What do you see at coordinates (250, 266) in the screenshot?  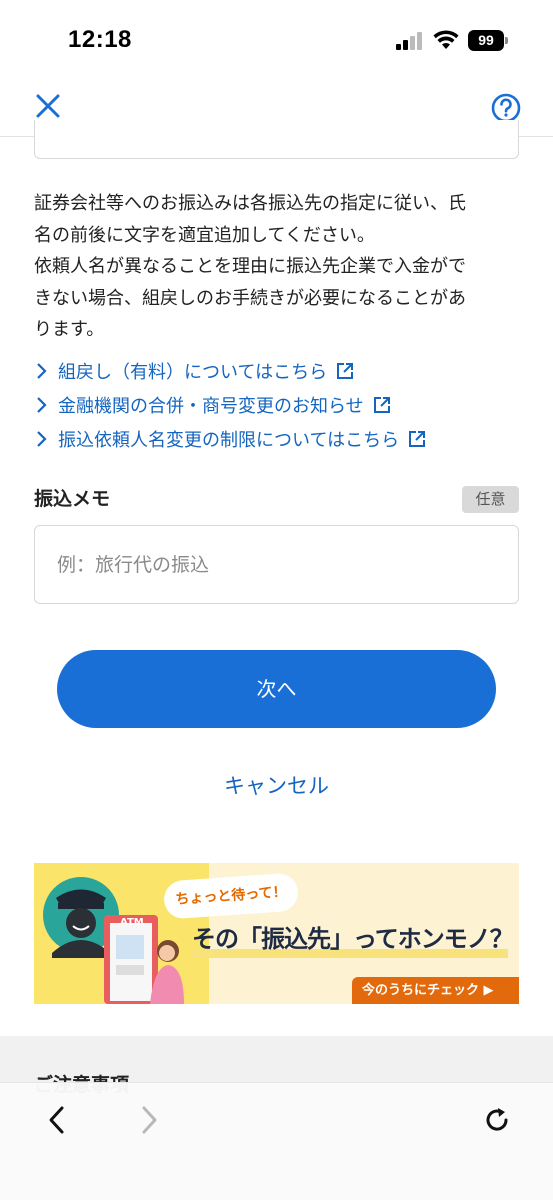 I see `notice-line: 依頼人名が異なることを理由に振込先企業で入金がで` at bounding box center [250, 266].